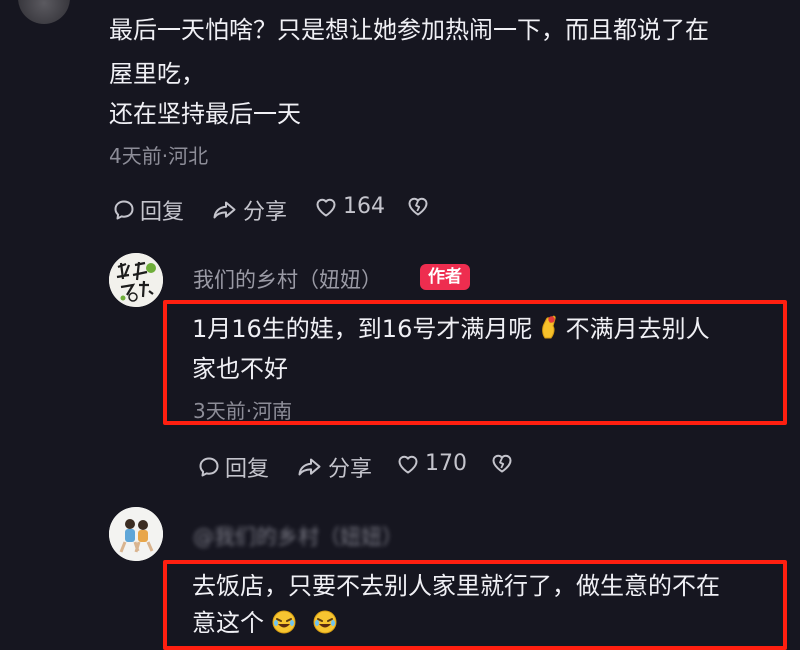 Image resolution: width=800 pixels, height=650 pixels. What do you see at coordinates (445, 277) in the screenshot?
I see `author-badge: 作者` at bounding box center [445, 277].